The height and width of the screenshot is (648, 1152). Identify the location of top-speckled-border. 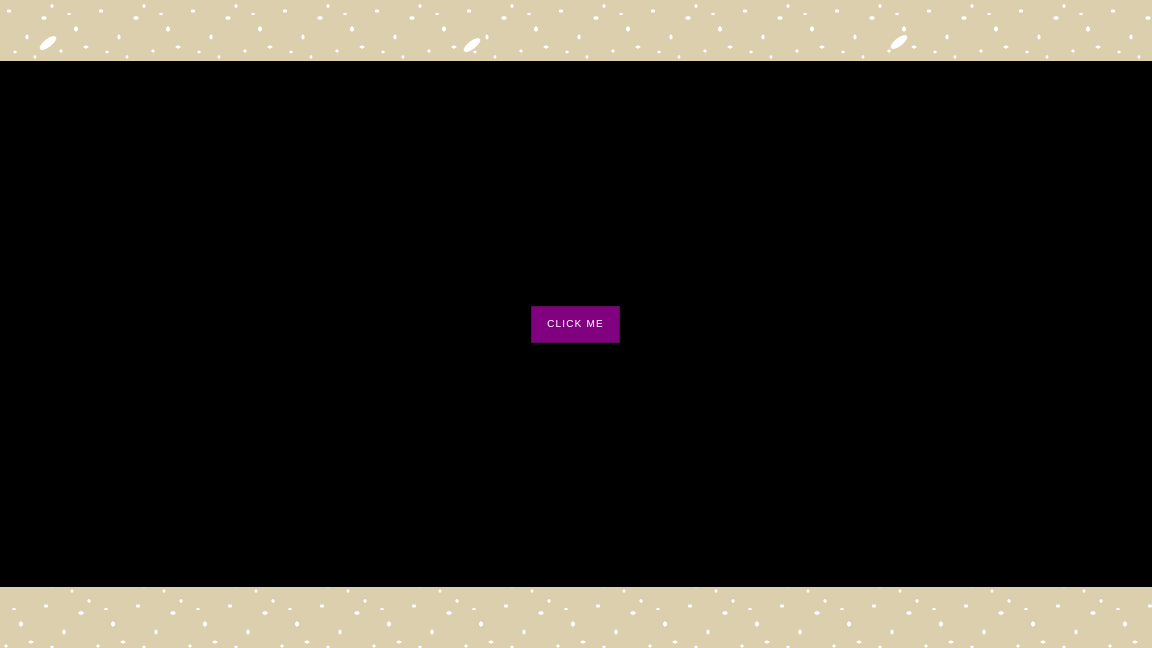
(576, 30).